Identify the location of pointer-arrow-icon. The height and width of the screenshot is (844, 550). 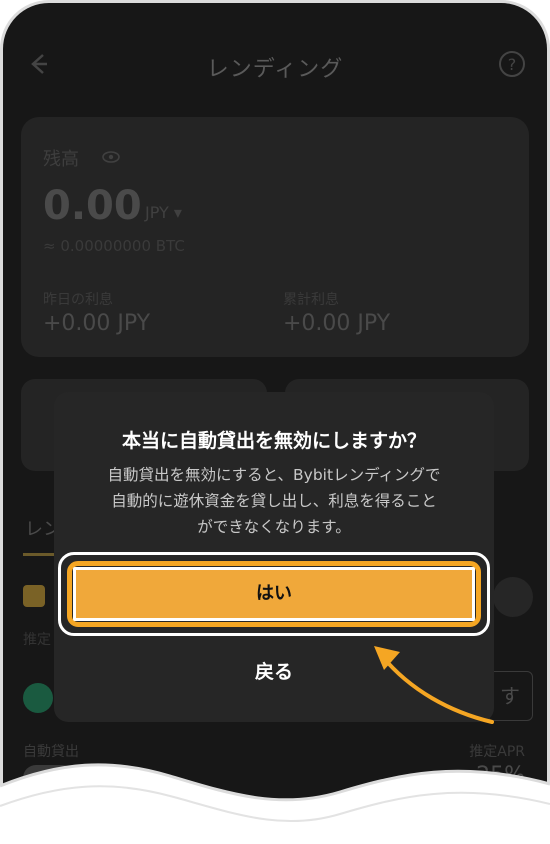
(434, 685).